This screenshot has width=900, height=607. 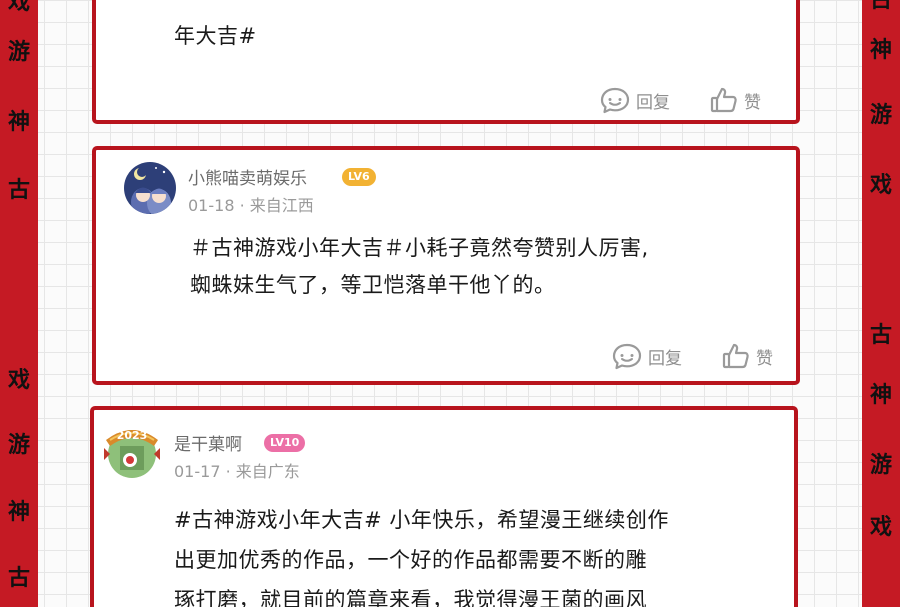 What do you see at coordinates (410, 560) in the screenshot?
I see `comment-text-line: 出更加优秀的作品，一个好的作品都需要不断的雕` at bounding box center [410, 560].